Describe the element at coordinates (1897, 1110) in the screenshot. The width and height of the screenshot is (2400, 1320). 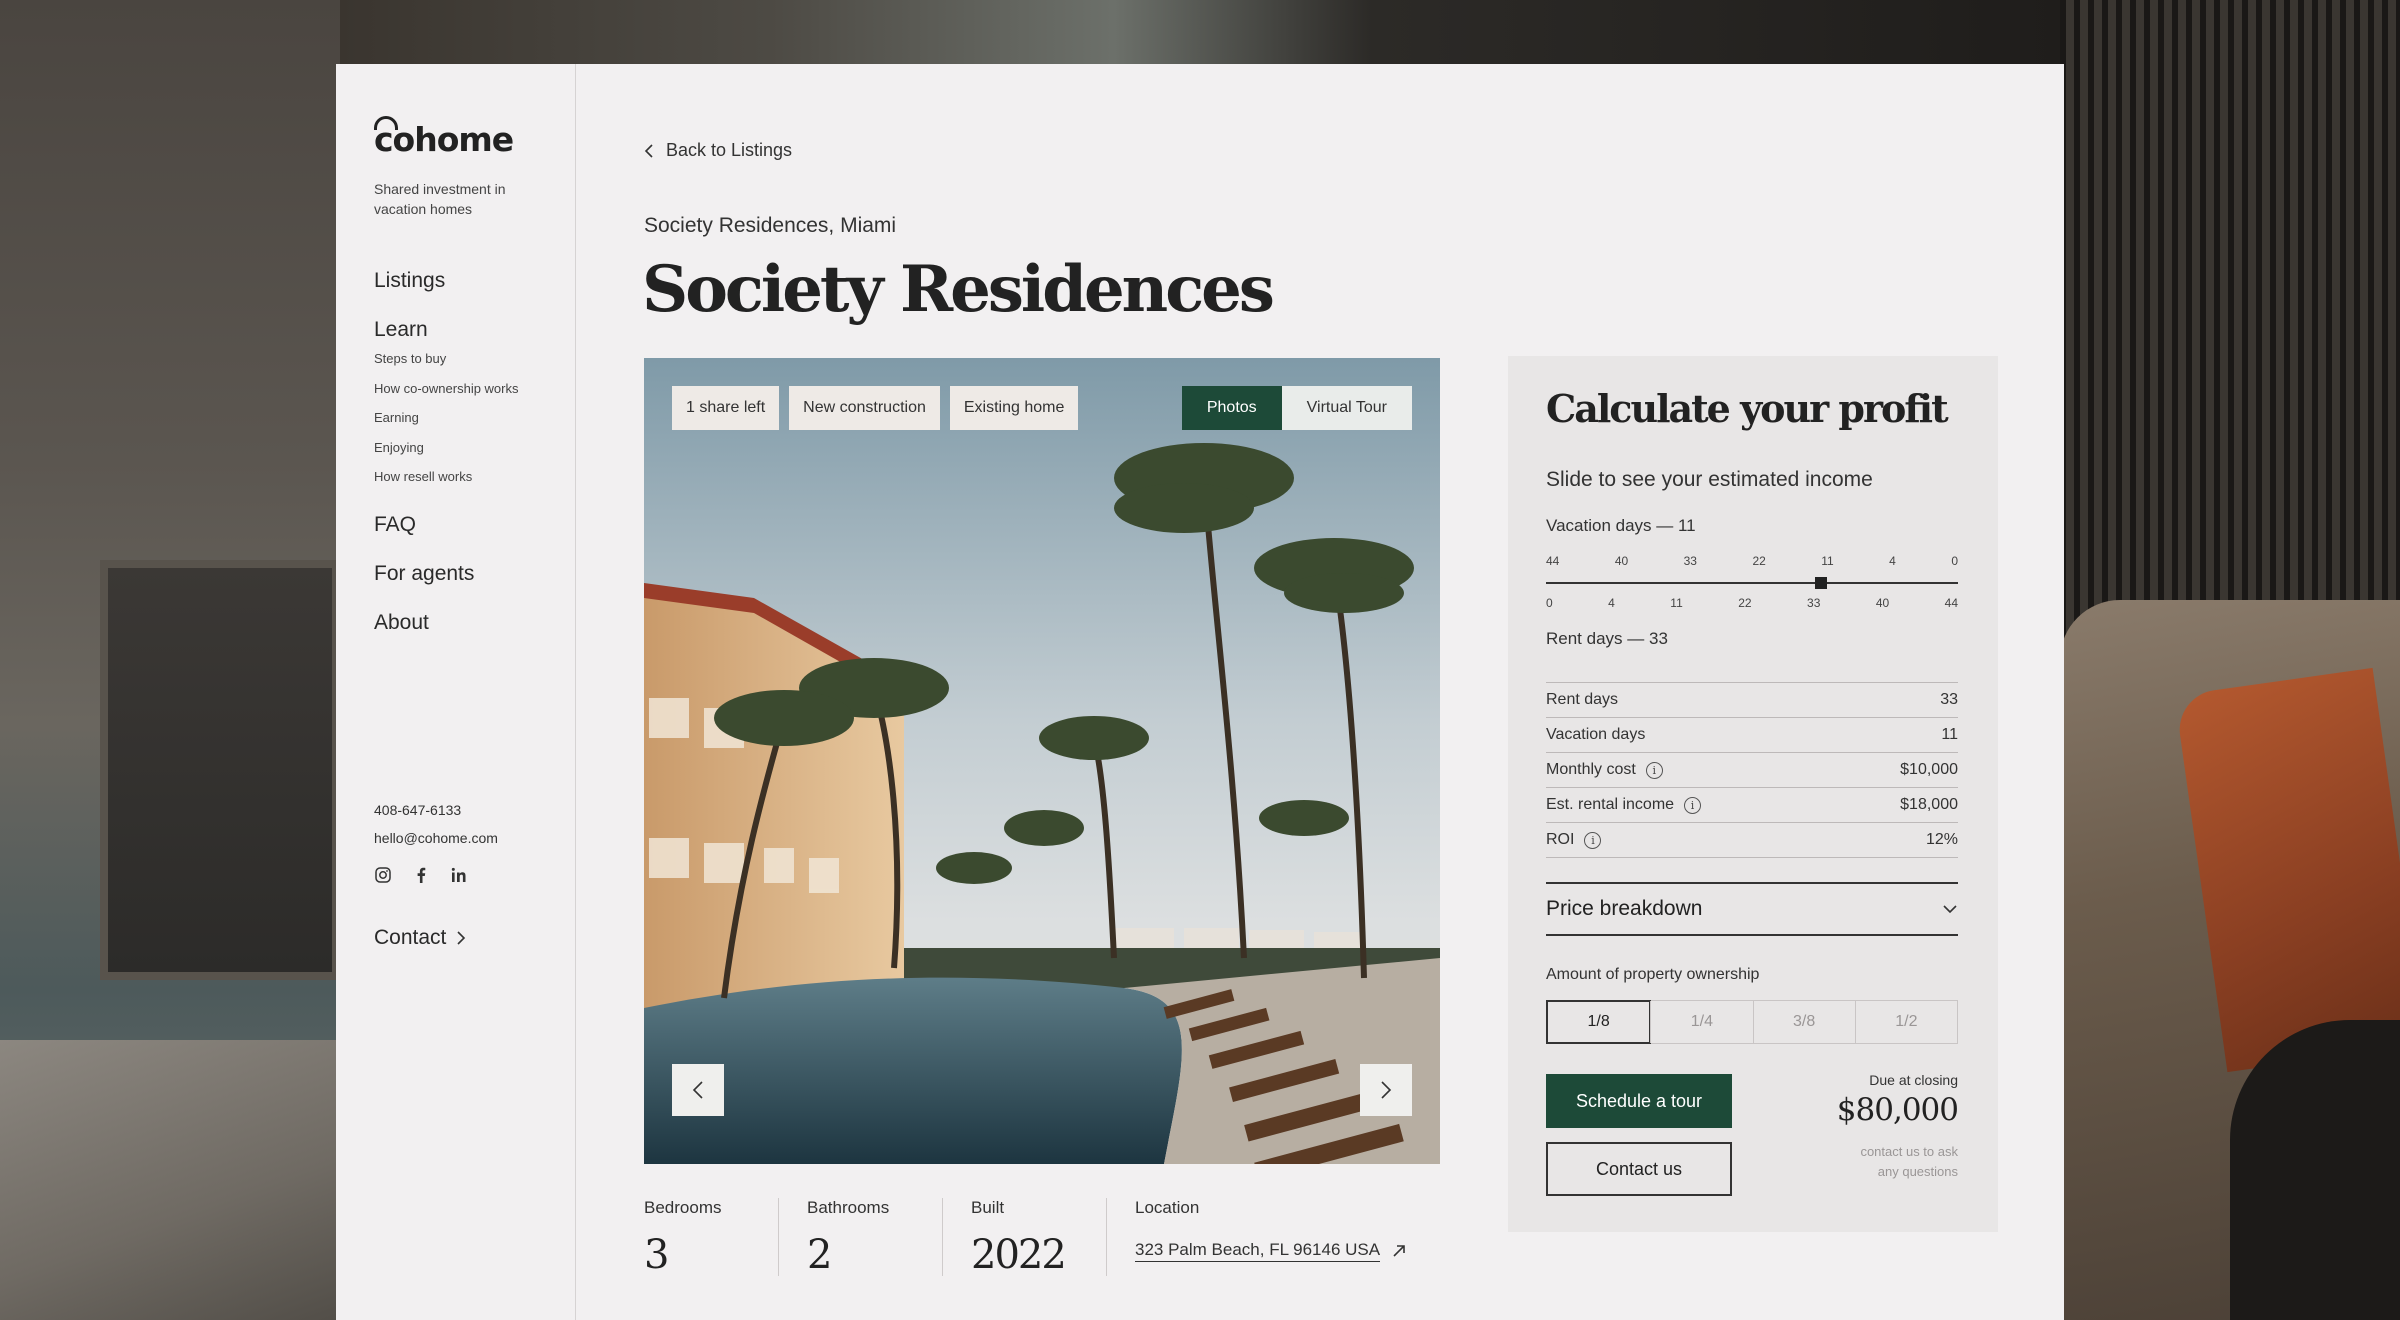
I see `due-price: $80,000` at that location.